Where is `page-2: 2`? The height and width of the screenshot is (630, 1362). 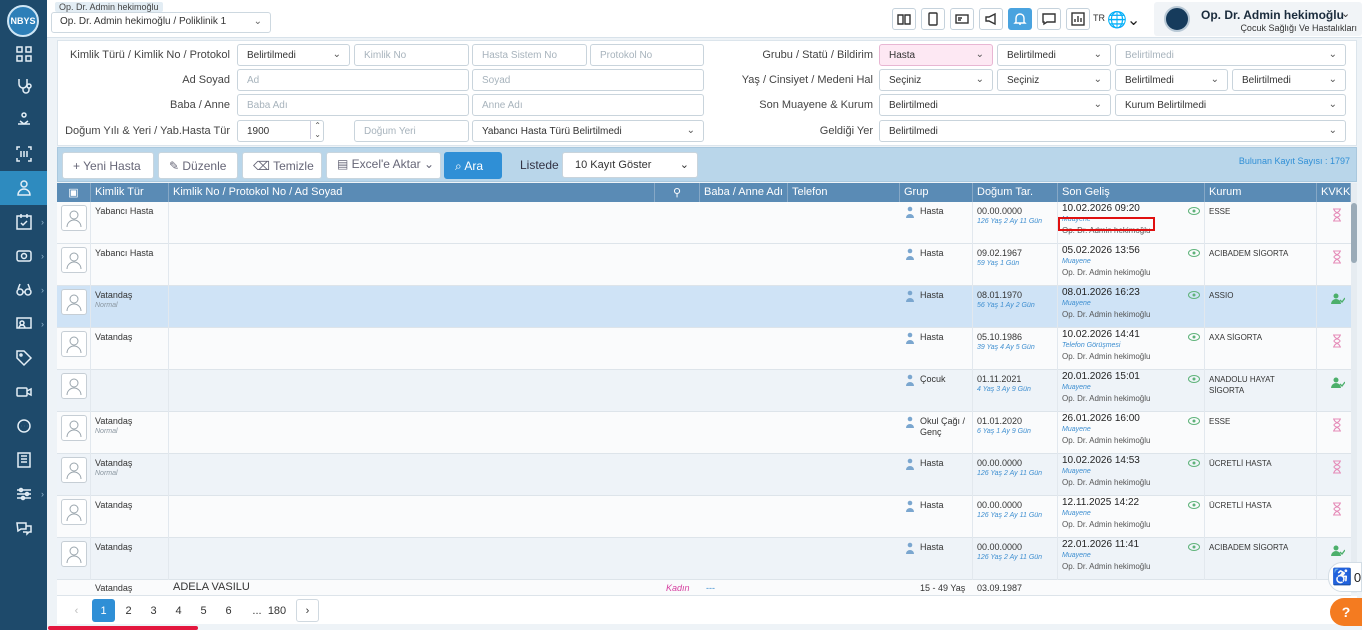
page-2: 2 is located at coordinates (128, 610).